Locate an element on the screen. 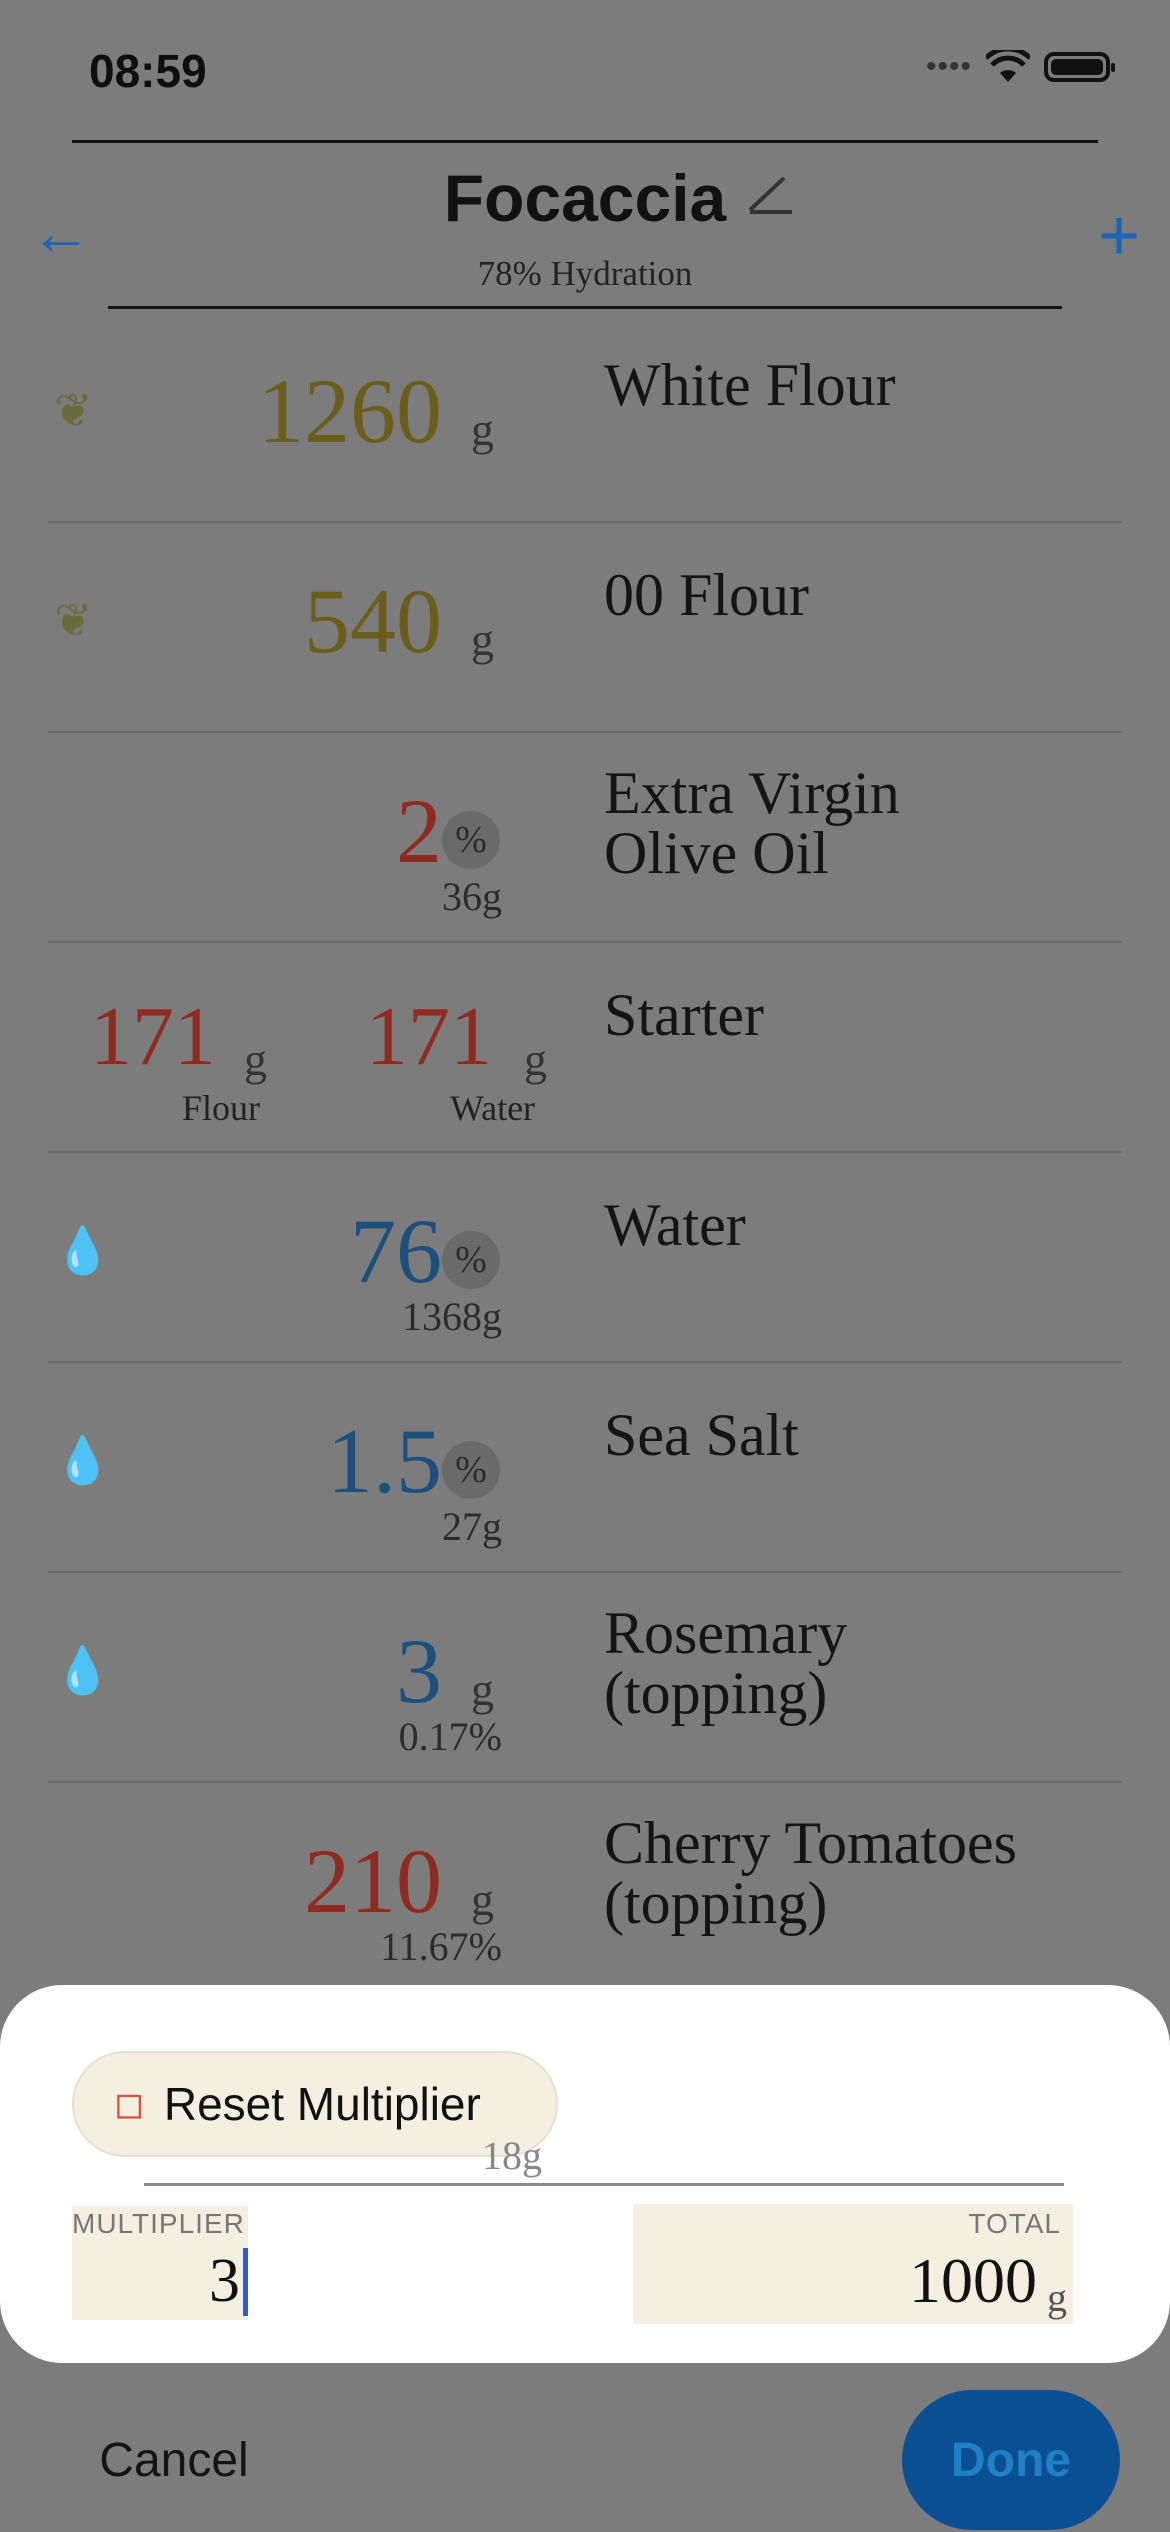 The width and height of the screenshot is (1170, 2532). total-unit: g is located at coordinates (1057, 2297).